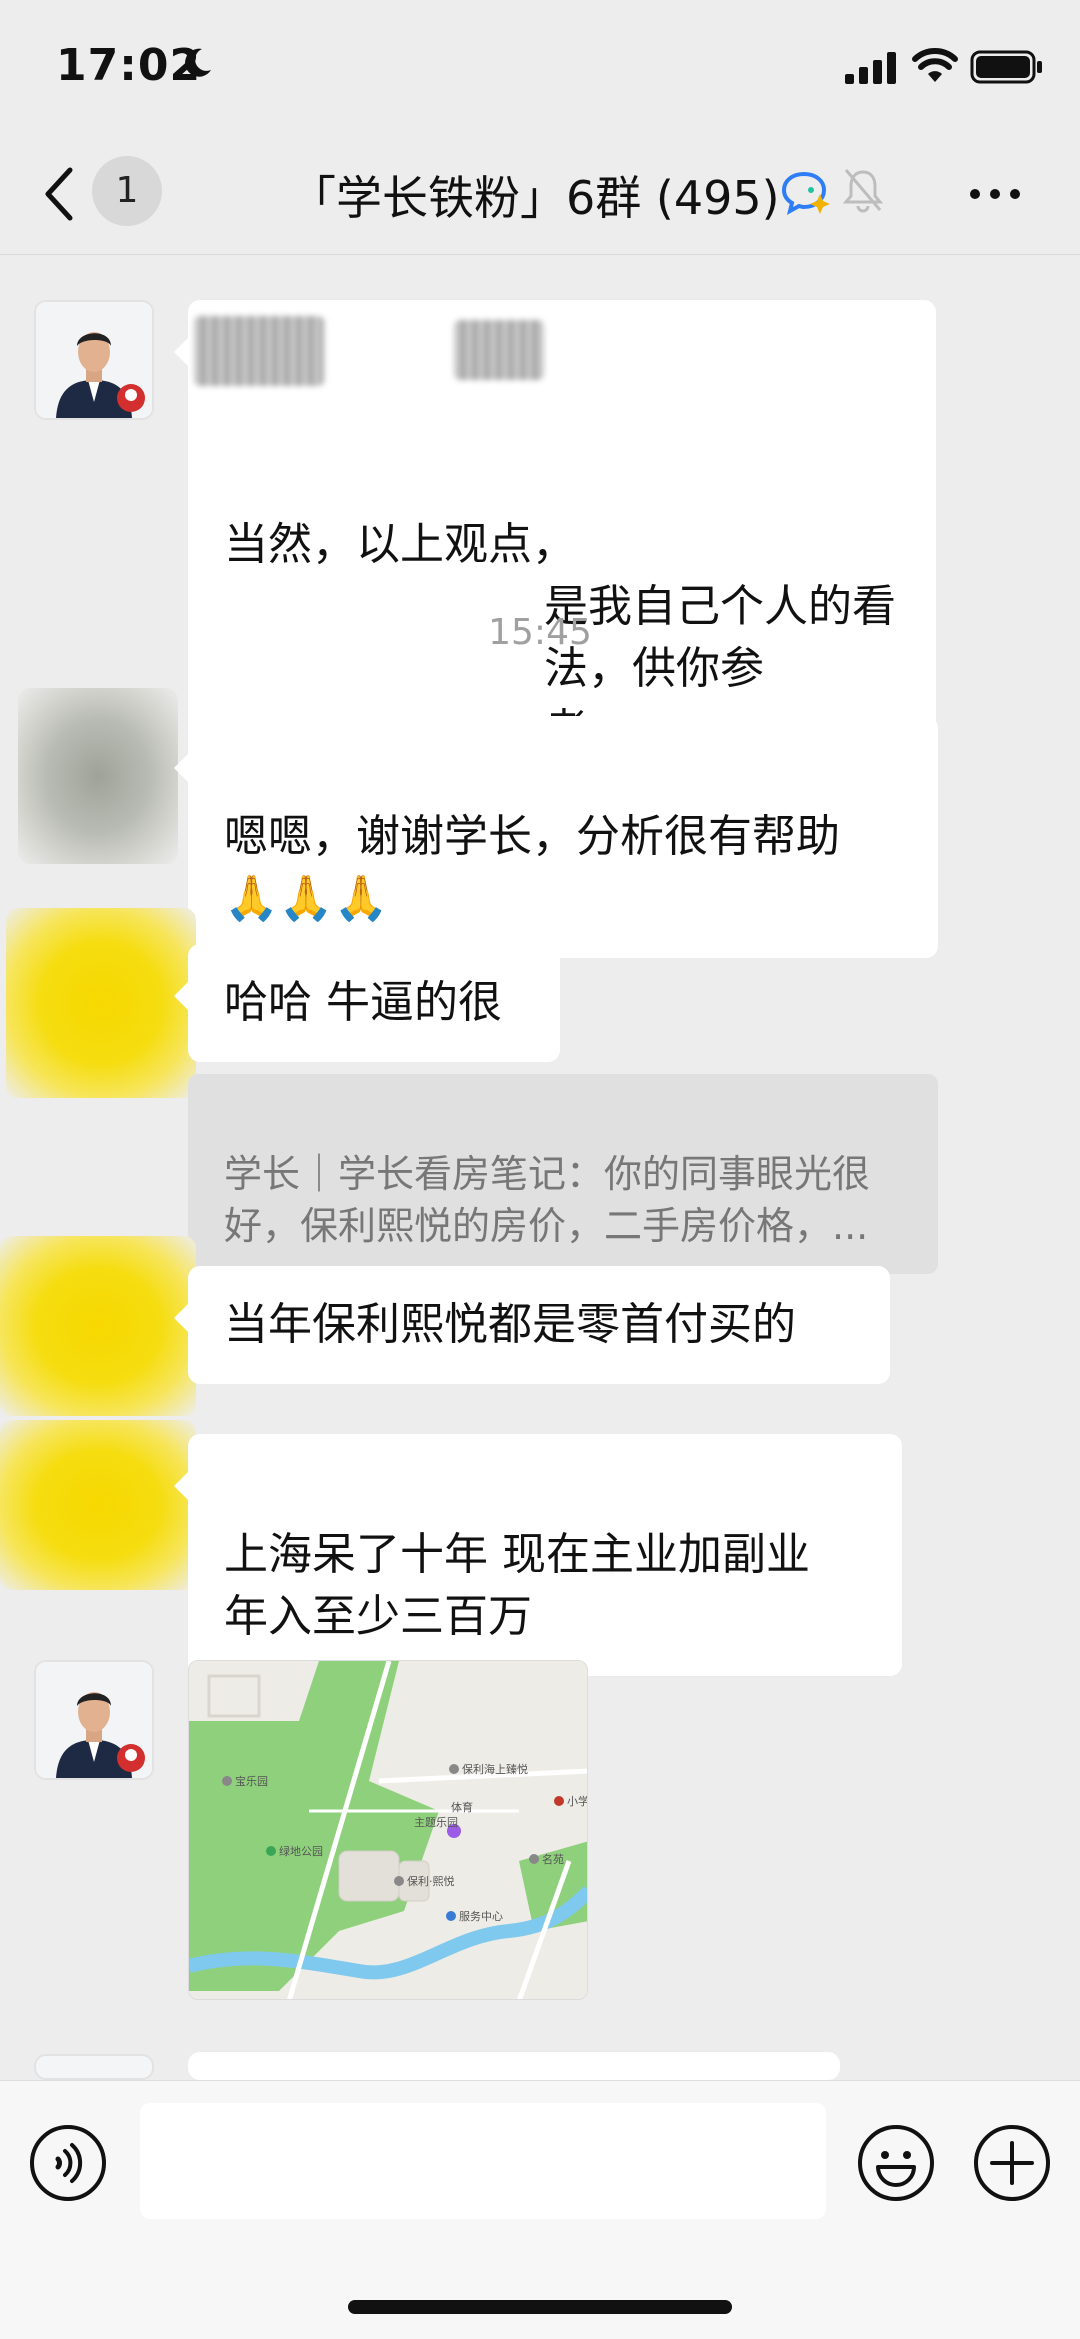 The width and height of the screenshot is (1080, 2339). Describe the element at coordinates (431, 1881) in the screenshot. I see `map-label: 保利·熙悦` at that location.